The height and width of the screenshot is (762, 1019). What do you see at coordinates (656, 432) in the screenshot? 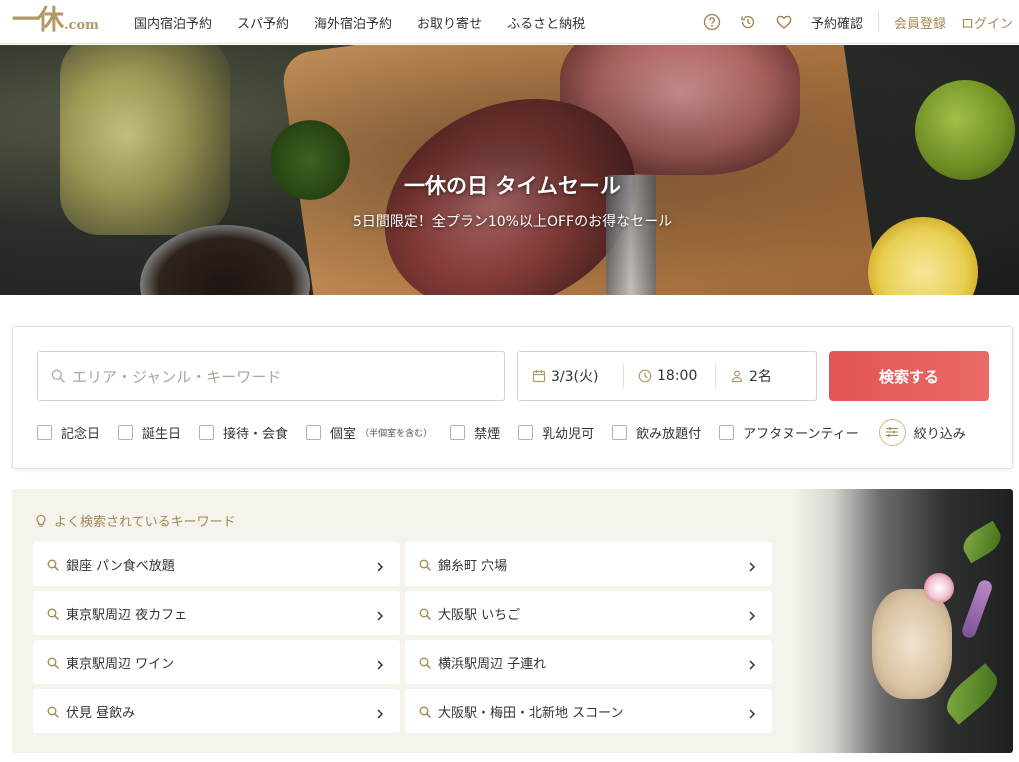
I see `filter-all-you-can-drink: 飲み放題付` at bounding box center [656, 432].